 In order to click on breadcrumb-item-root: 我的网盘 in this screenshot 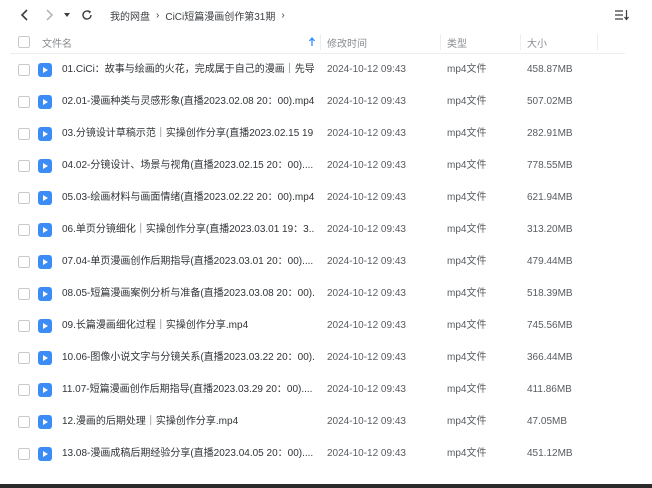, I will do `click(130, 15)`.